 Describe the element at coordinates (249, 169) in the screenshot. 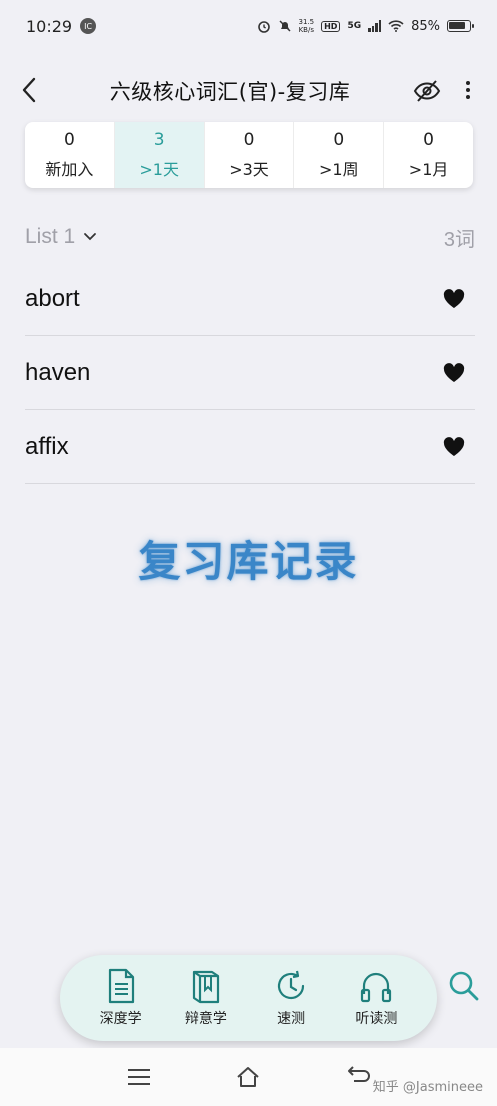

I see `tab-label: >3天` at that location.